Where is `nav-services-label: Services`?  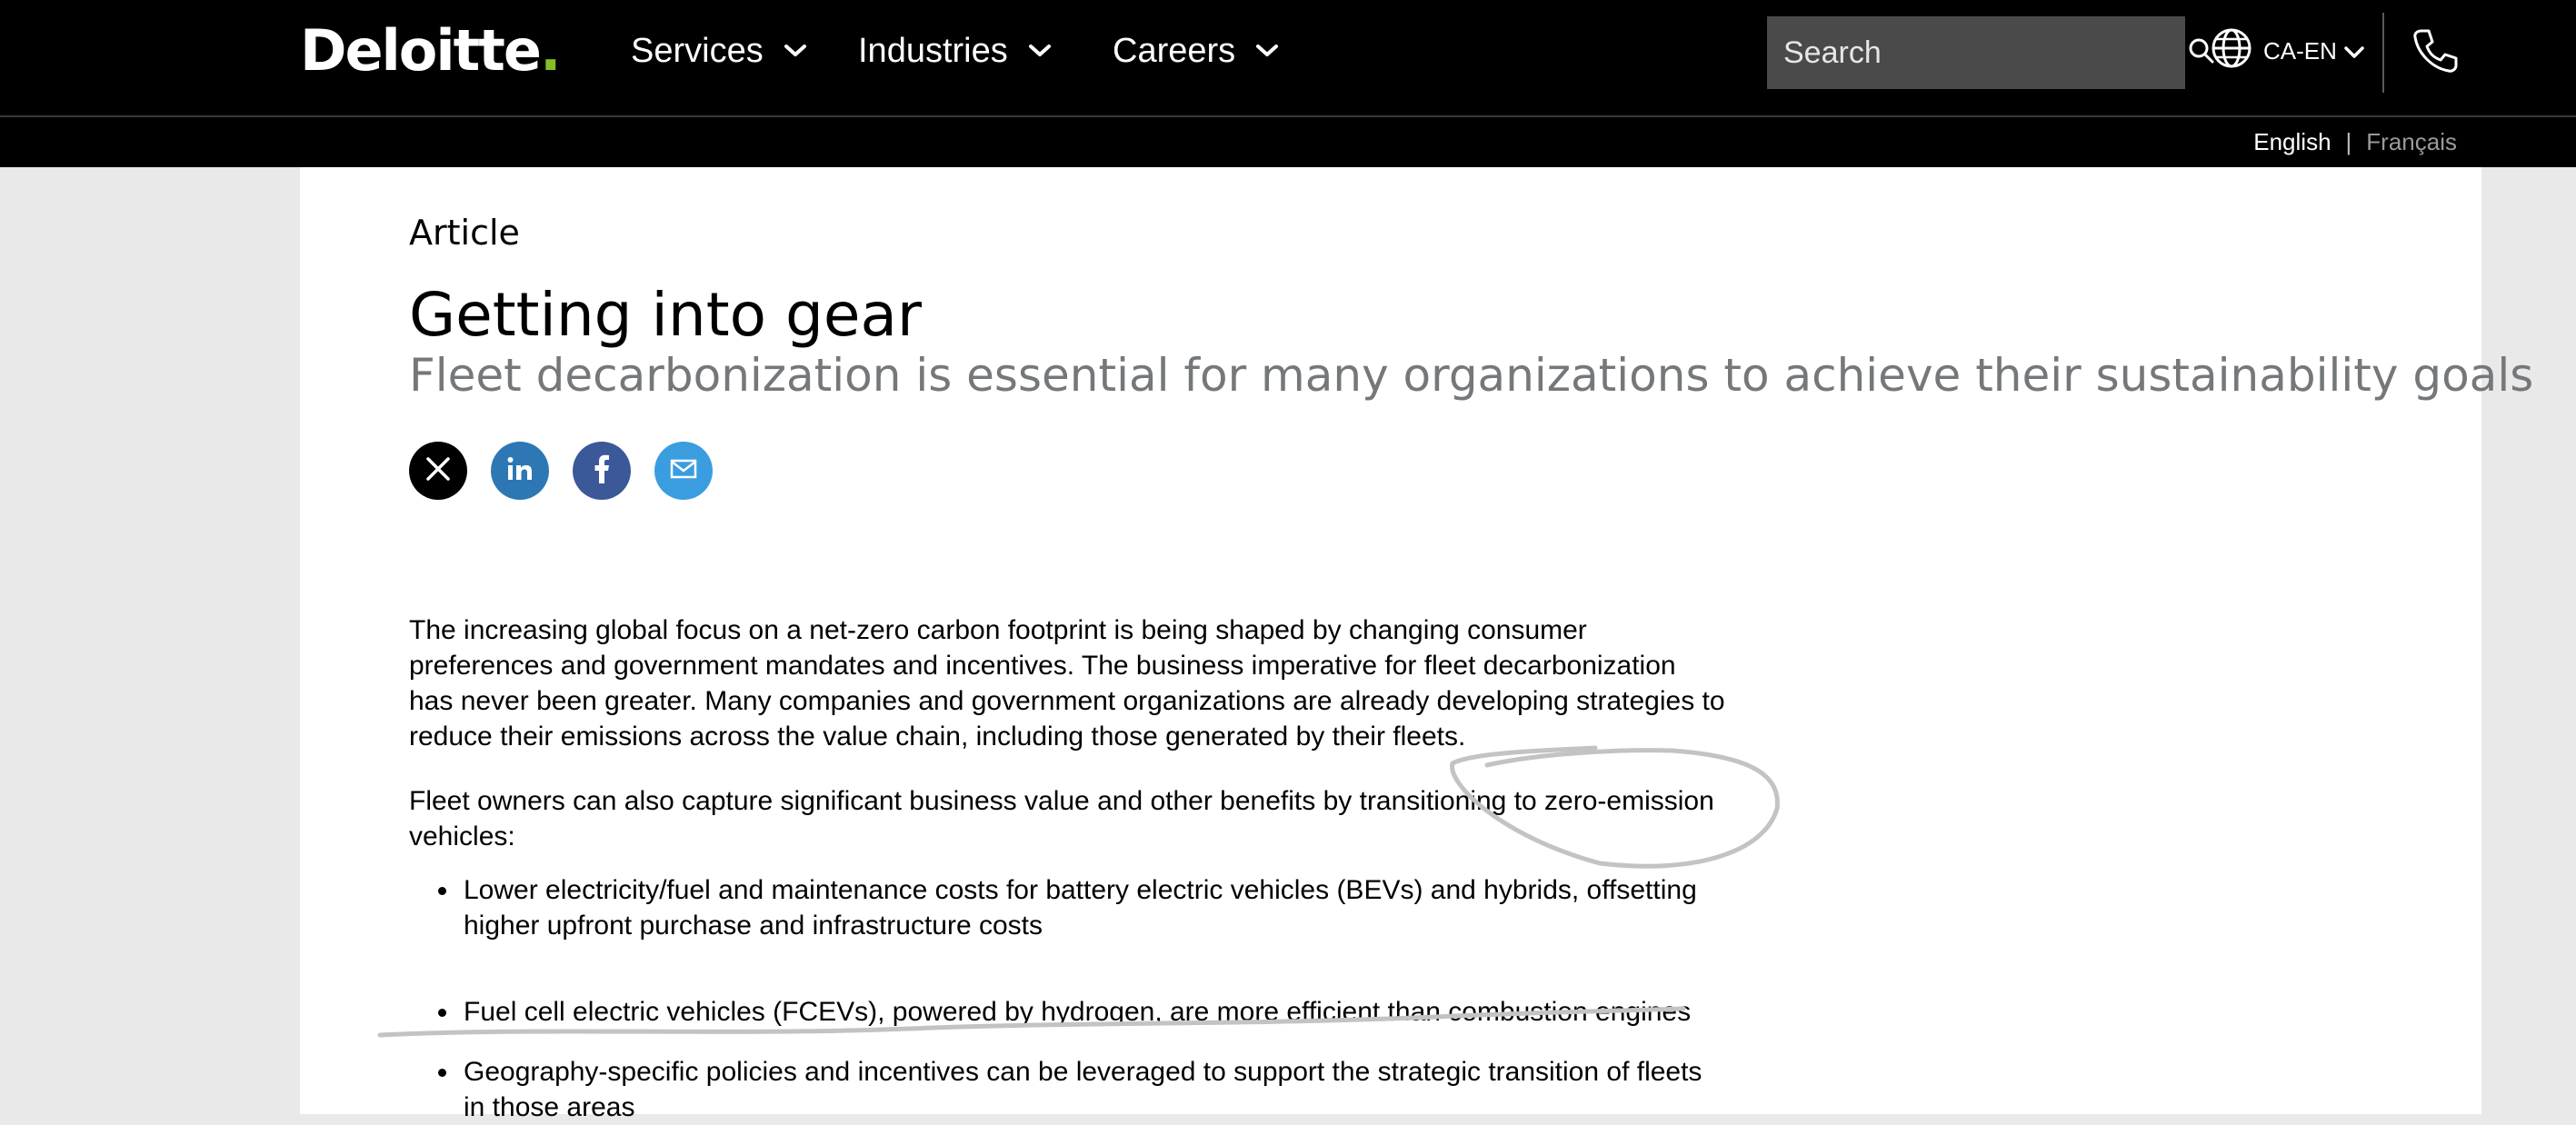 nav-services-label: Services is located at coordinates (697, 50).